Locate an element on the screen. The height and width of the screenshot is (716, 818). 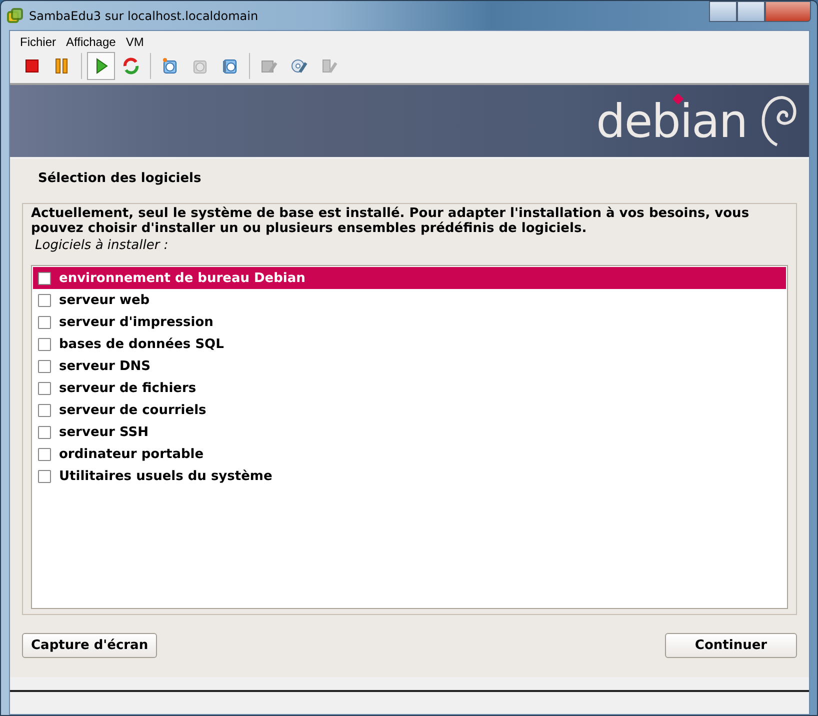
menu-item: Fichier is located at coordinates (38, 42).